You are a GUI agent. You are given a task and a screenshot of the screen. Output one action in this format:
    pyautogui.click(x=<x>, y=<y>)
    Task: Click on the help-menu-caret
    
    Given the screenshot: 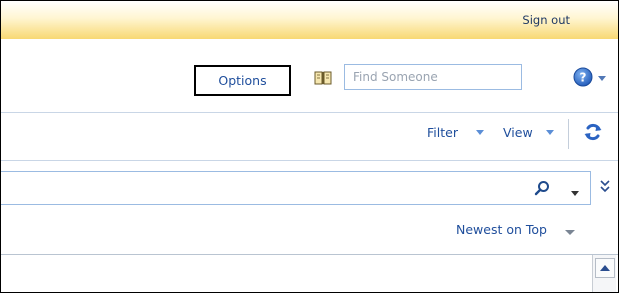 What is the action you would take?
    pyautogui.click(x=602, y=78)
    